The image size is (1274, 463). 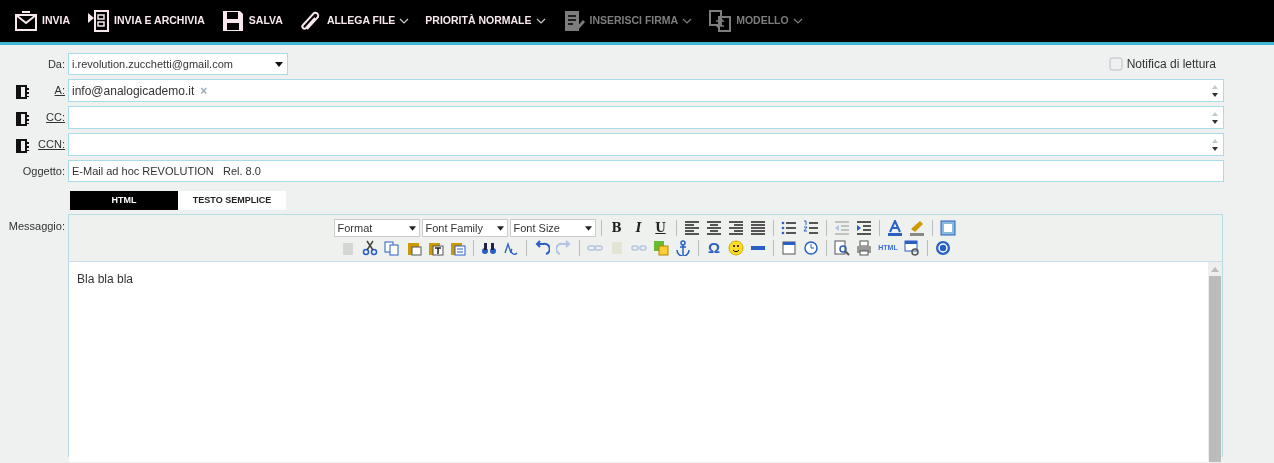 I want to click on format-button: I, so click(x=638, y=228).